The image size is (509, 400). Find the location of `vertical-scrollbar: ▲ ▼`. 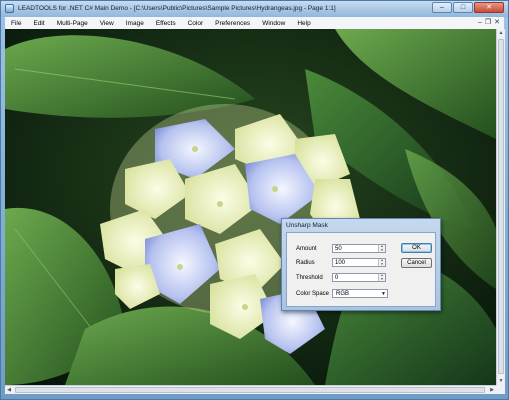

vertical-scrollbar: ▲ ▼ is located at coordinates (500, 207).